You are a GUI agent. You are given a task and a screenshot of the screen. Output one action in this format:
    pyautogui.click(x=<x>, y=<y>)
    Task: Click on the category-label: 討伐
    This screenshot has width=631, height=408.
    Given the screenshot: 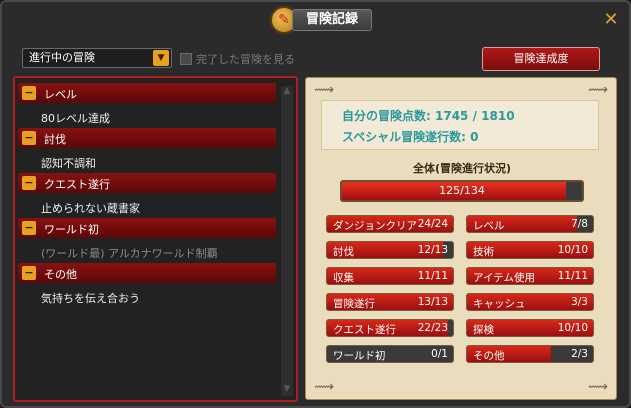 What is the action you would take?
    pyautogui.click(x=55, y=139)
    